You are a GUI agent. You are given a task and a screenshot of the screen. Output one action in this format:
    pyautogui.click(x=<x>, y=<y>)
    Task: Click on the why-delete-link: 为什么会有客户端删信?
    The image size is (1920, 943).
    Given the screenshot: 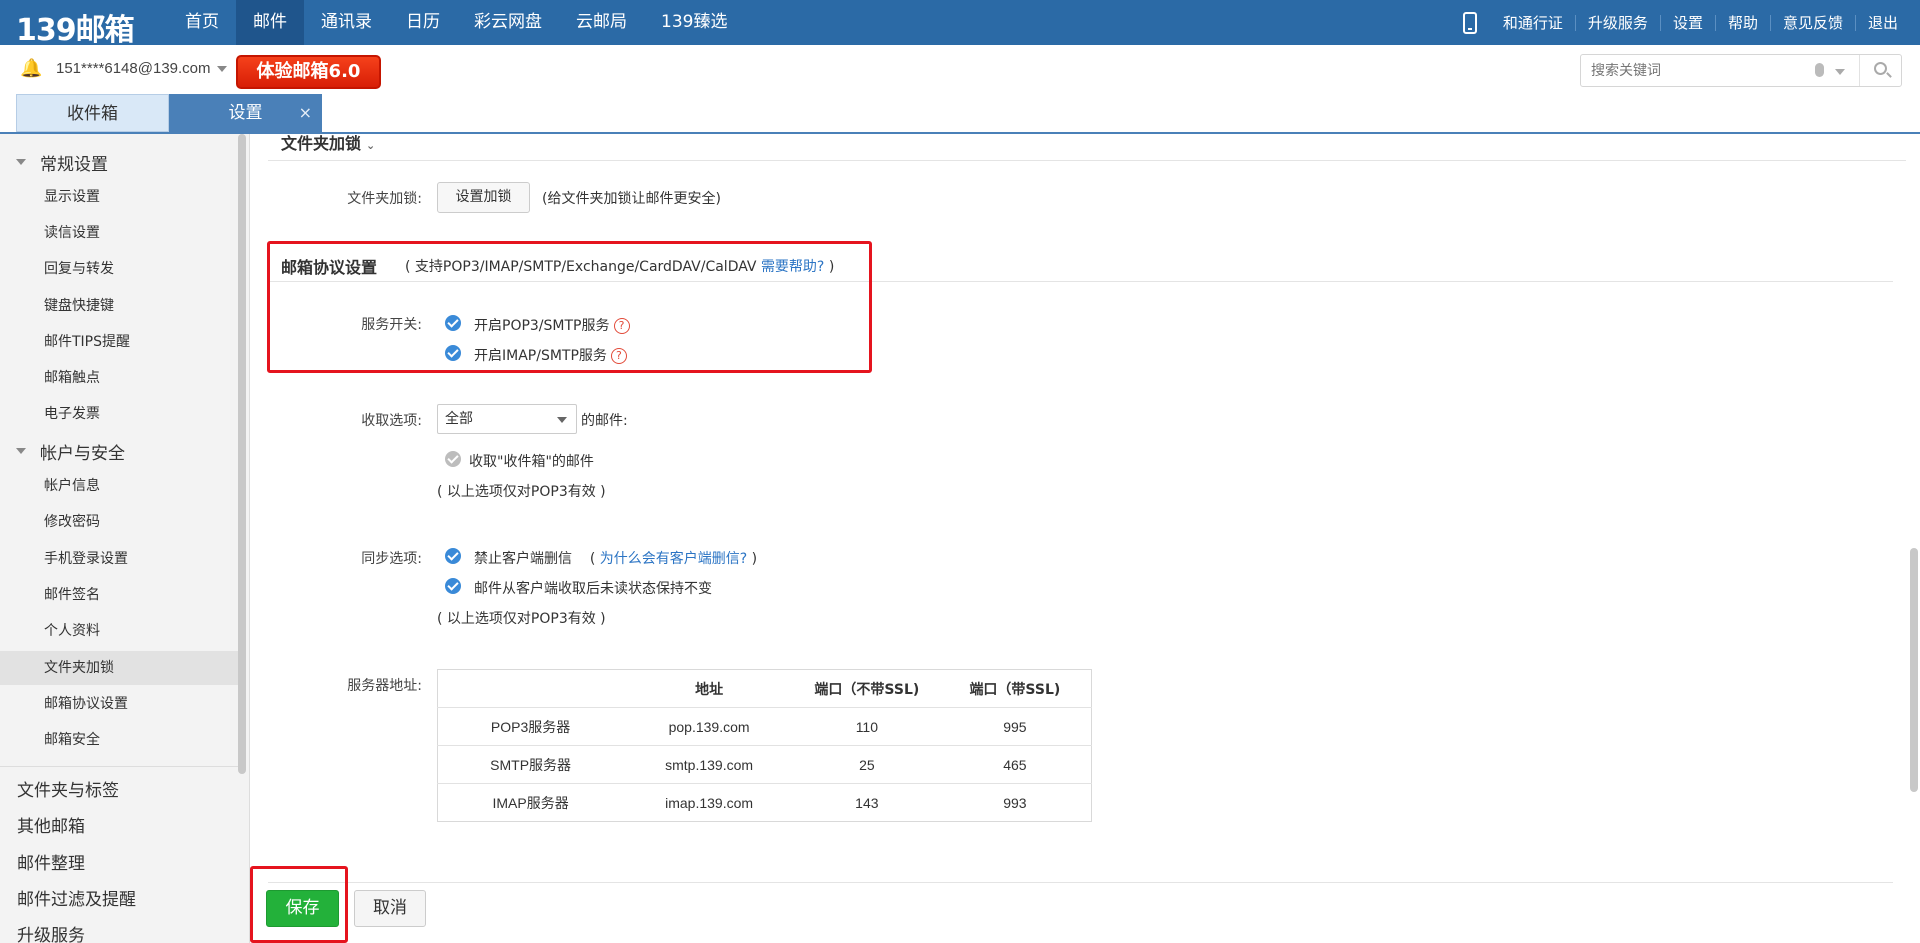 What is the action you would take?
    pyautogui.click(x=673, y=559)
    